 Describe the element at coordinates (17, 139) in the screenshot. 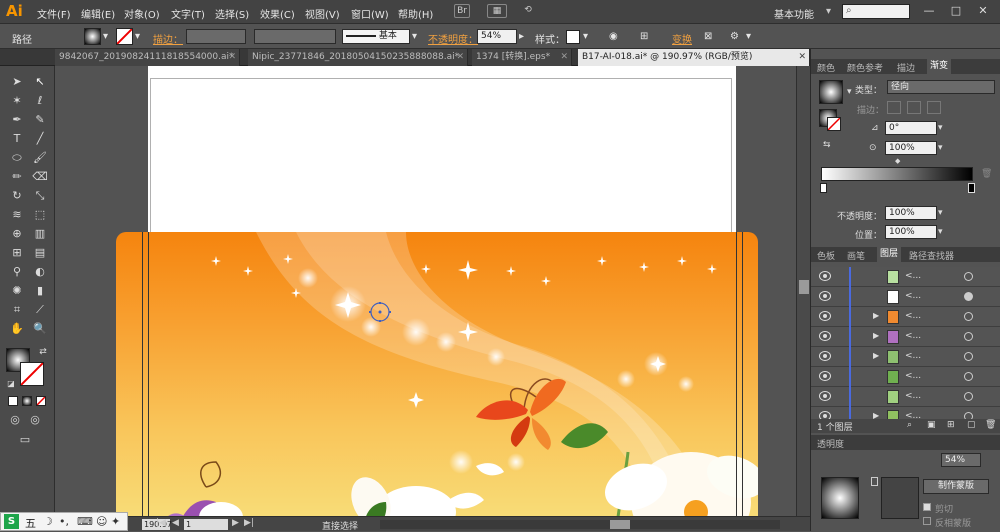

I see `type-tool-icon: T` at that location.